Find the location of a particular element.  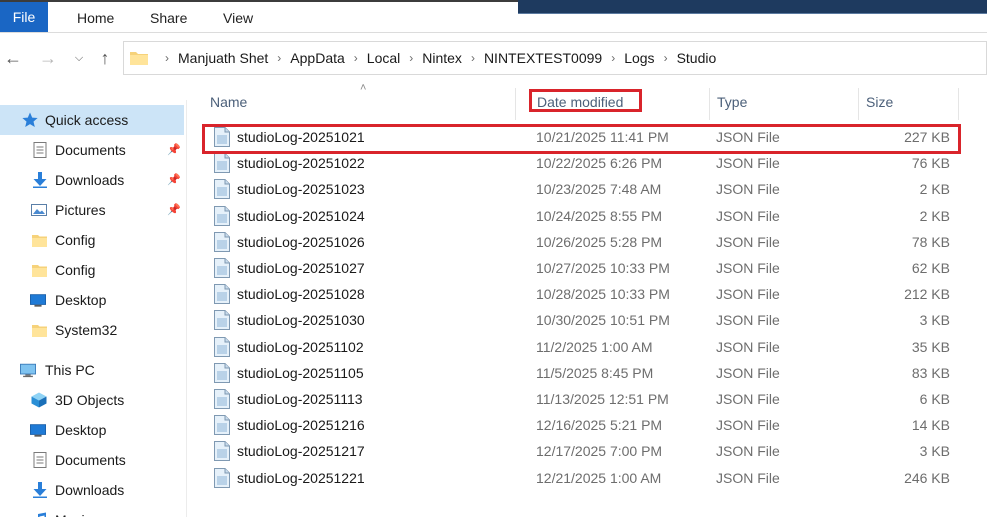

ribbon-tabs: File Home Share View is located at coordinates (493, 16).